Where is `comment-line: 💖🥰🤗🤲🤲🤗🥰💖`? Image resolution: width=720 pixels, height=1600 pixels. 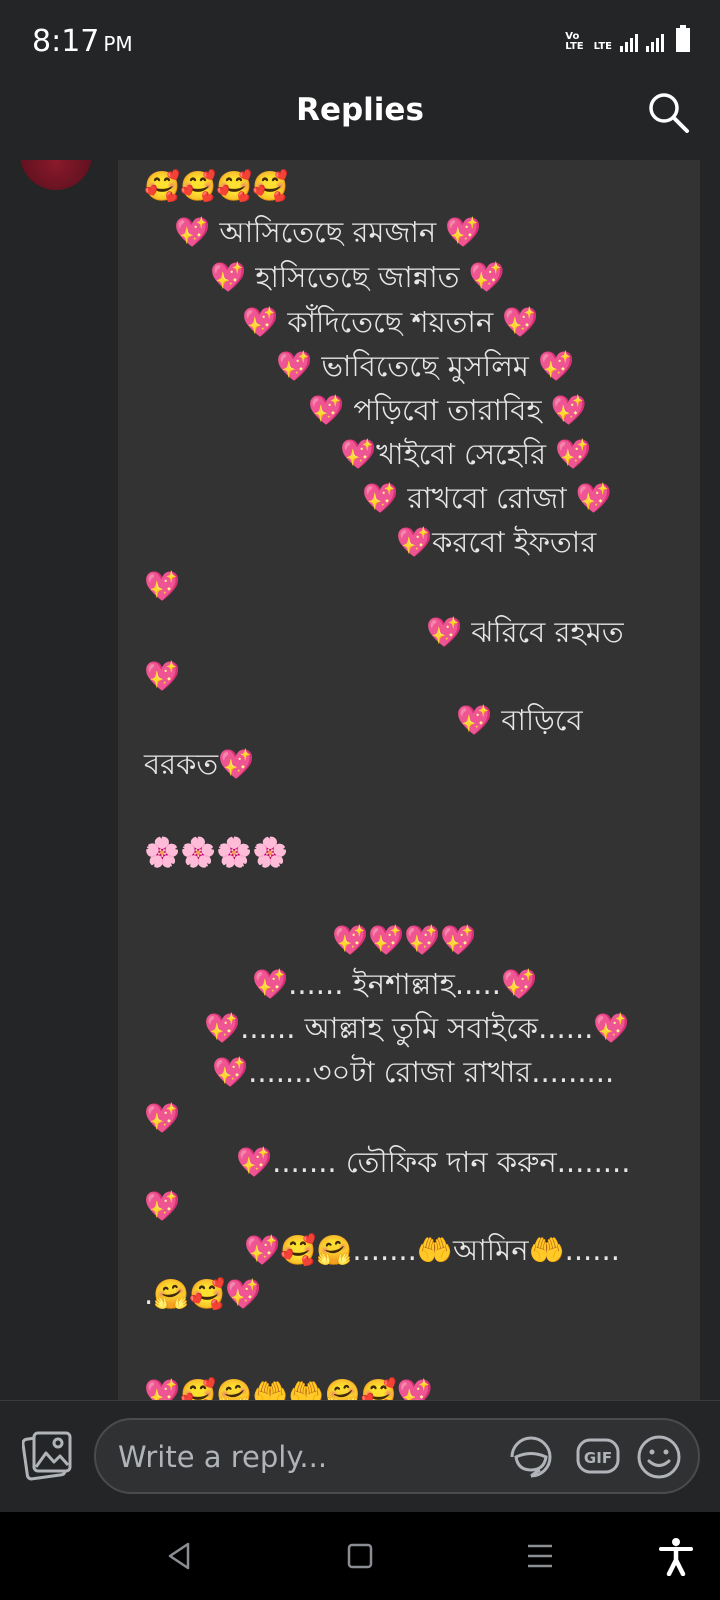 comment-line: 💖🥰🤗🤲🤲🤗🥰💖 is located at coordinates (288, 1388).